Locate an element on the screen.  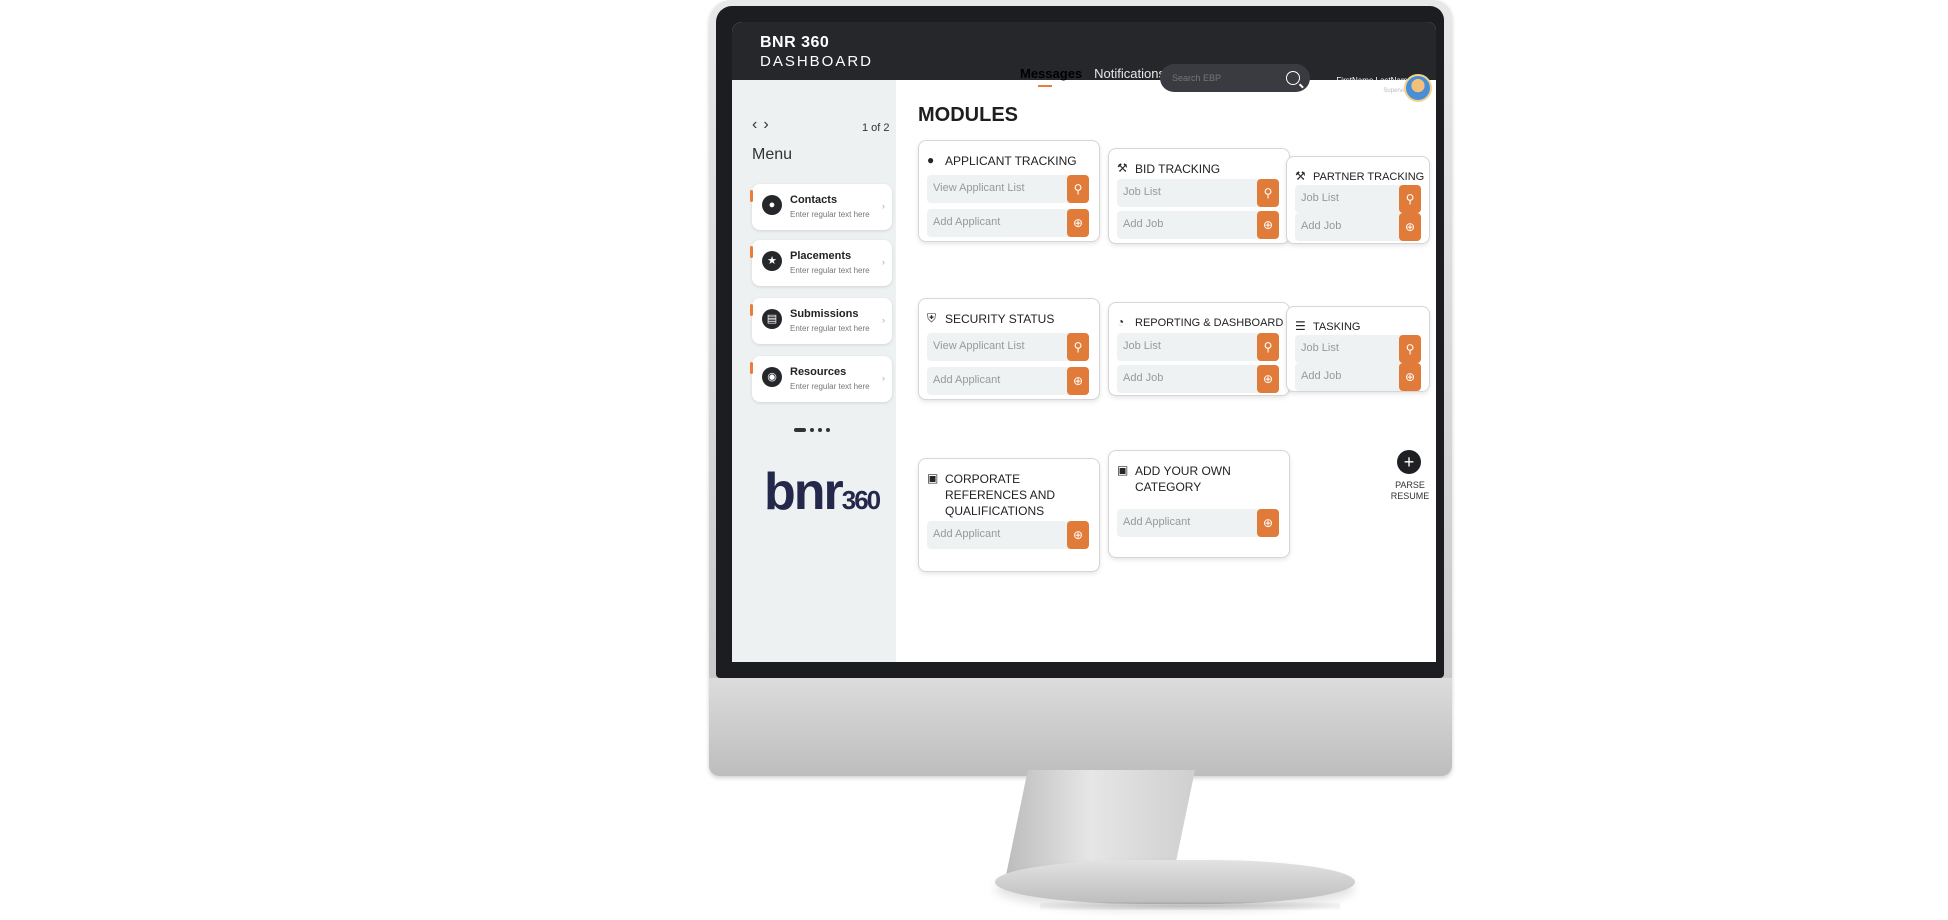
gavel-icon: ⚒ is located at coordinates (1300, 176).